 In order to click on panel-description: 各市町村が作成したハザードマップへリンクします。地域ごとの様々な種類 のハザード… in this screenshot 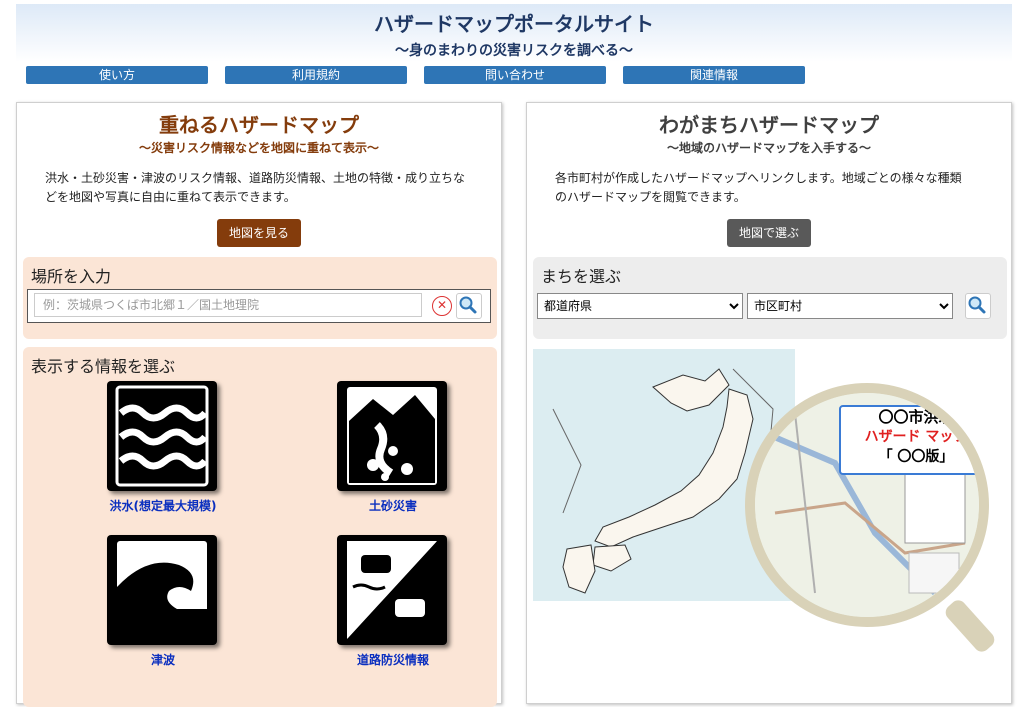, I will do `click(775, 188)`.